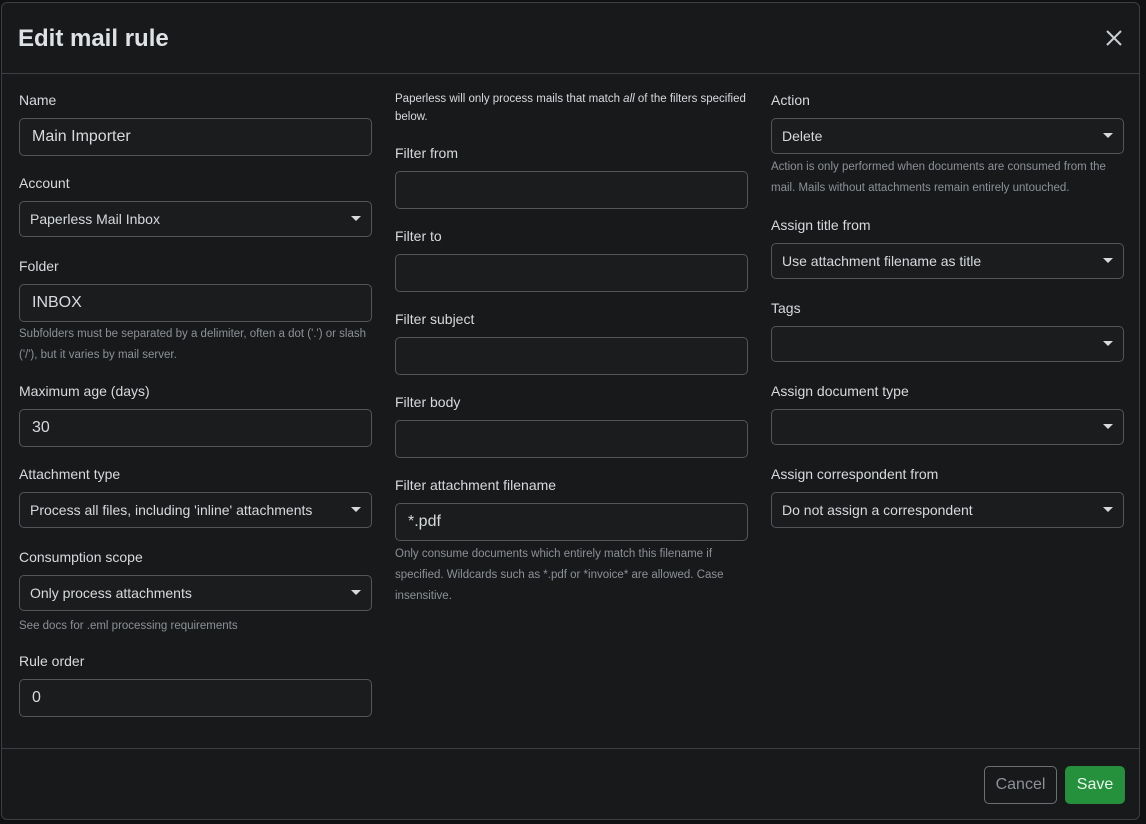 This screenshot has height=824, width=1146. I want to click on account-select: Paperless Mail Inbox, so click(195, 219).